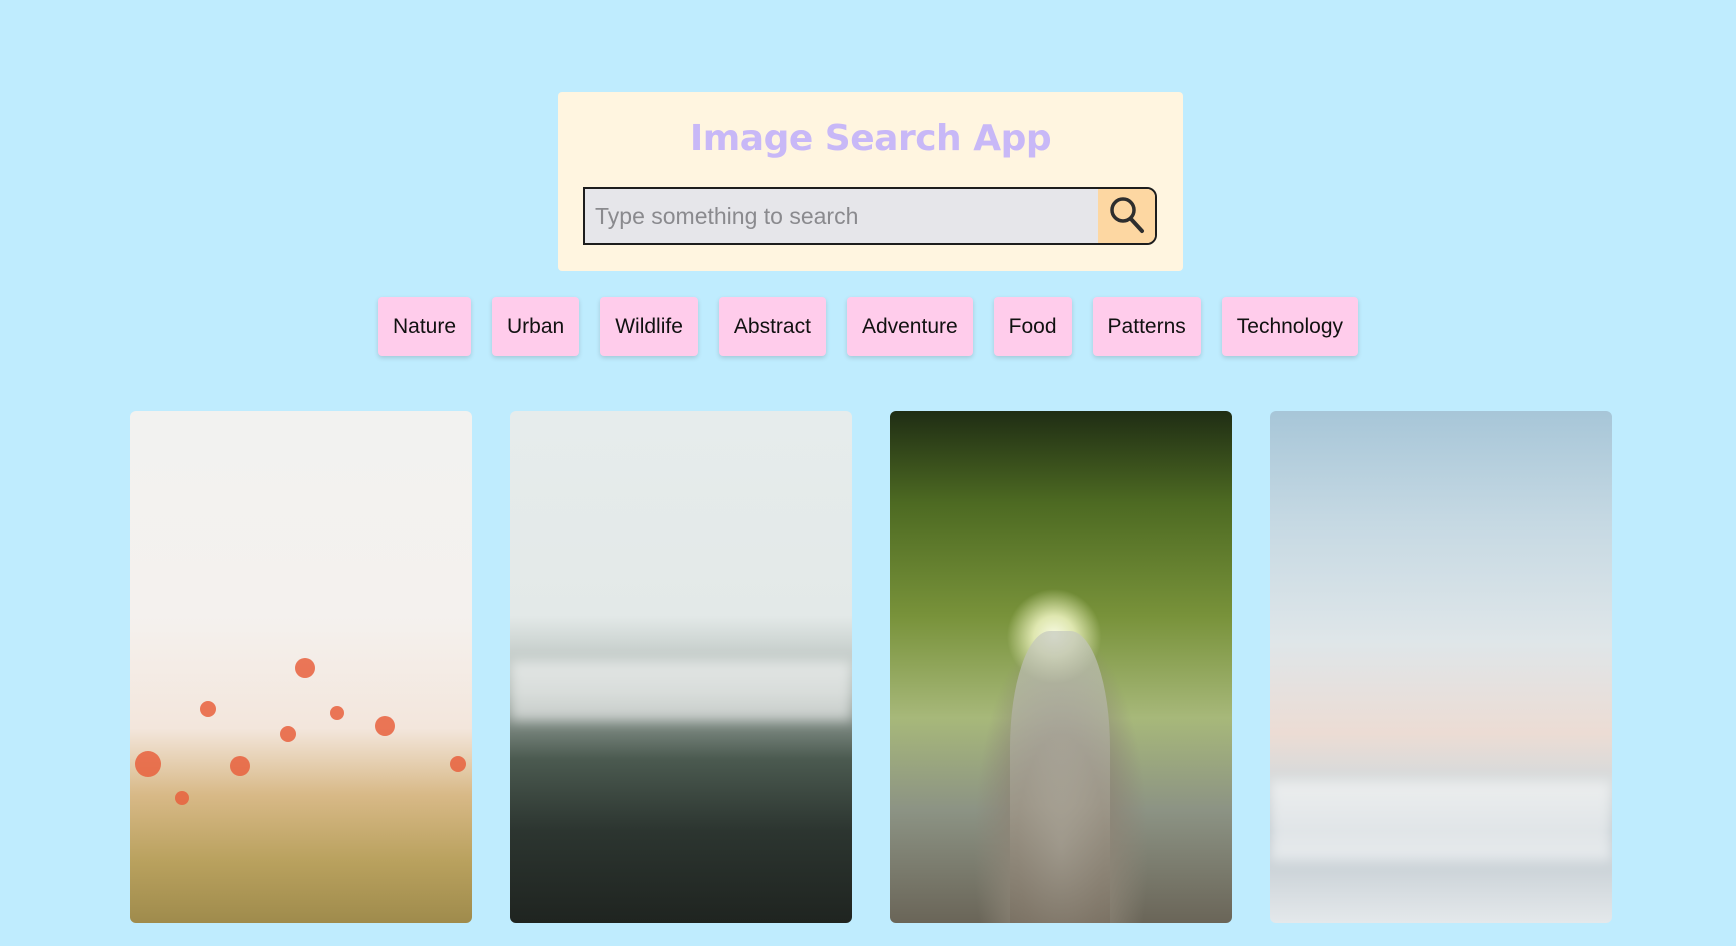 The height and width of the screenshot is (946, 1736). I want to click on search-icon, so click(1127, 216).